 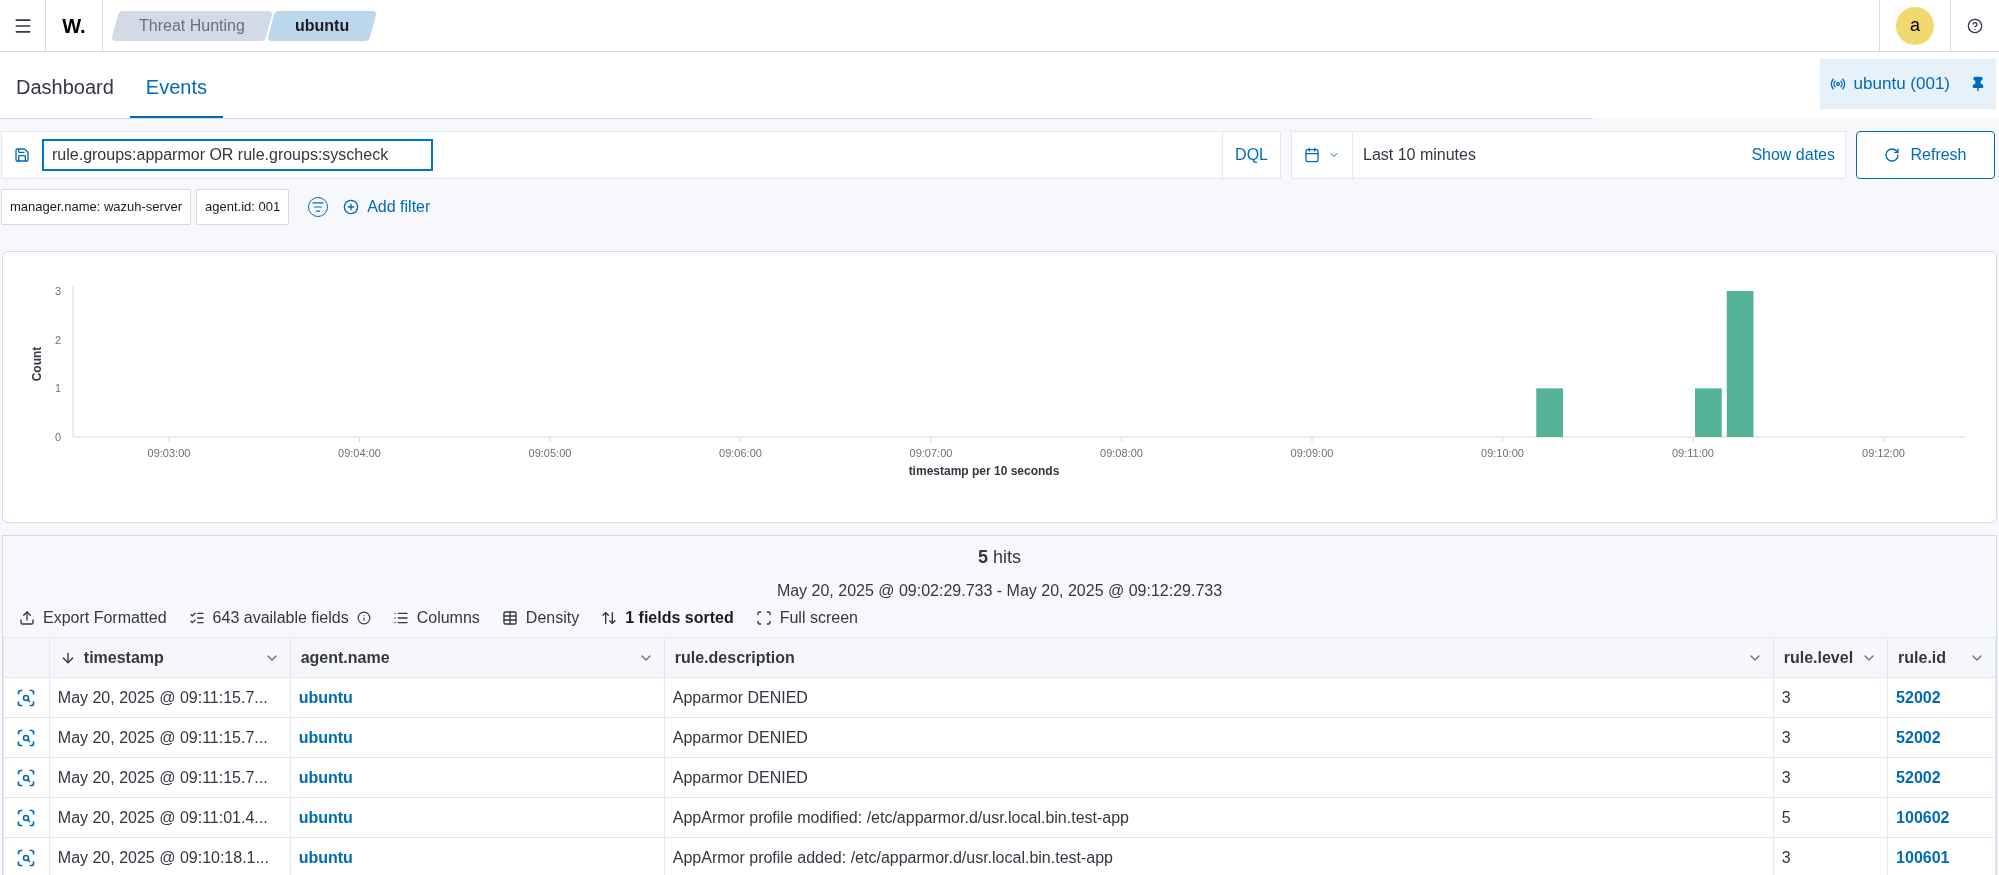 What do you see at coordinates (1915, 25) in the screenshot?
I see `user-avatar: a` at bounding box center [1915, 25].